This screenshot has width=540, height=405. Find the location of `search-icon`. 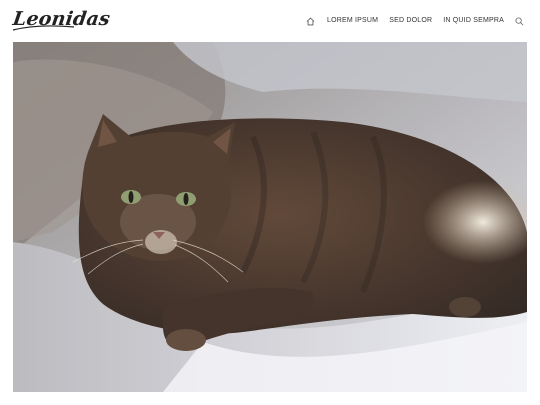

search-icon is located at coordinates (519, 21).